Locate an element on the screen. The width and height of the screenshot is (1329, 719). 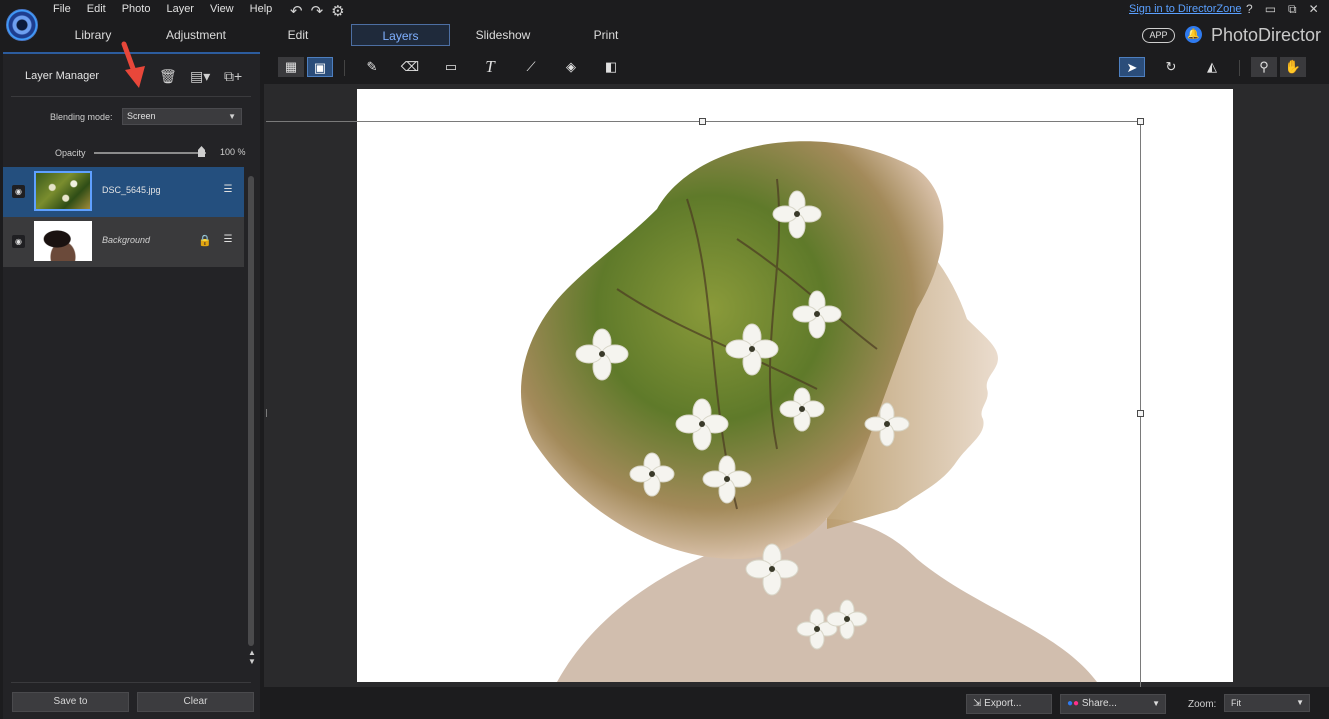
panel-title: Layer Manager is located at coordinates (62, 76).